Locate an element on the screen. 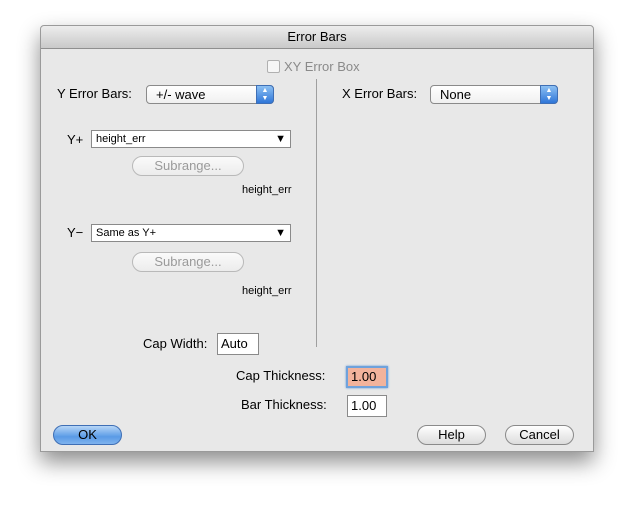 The width and height of the screenshot is (632, 506). window-title: Error Bars is located at coordinates (317, 37).